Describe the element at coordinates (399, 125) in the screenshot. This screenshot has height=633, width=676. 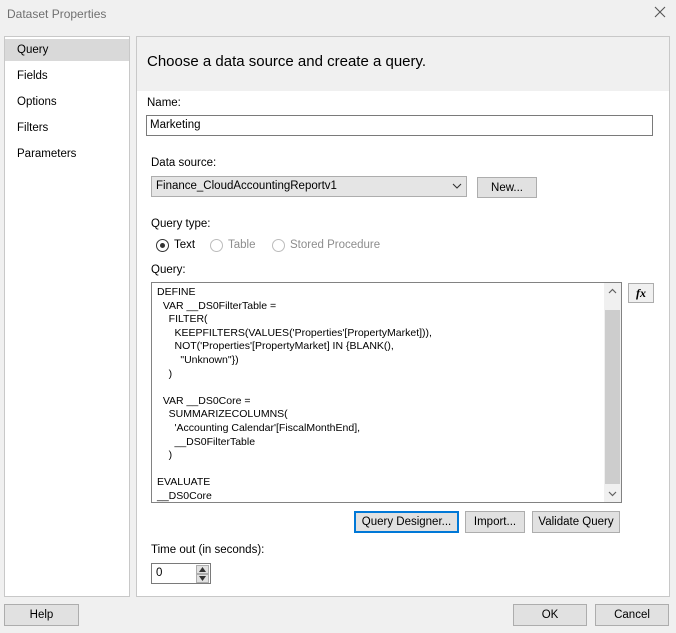
I see `name-input: Marketing` at that location.